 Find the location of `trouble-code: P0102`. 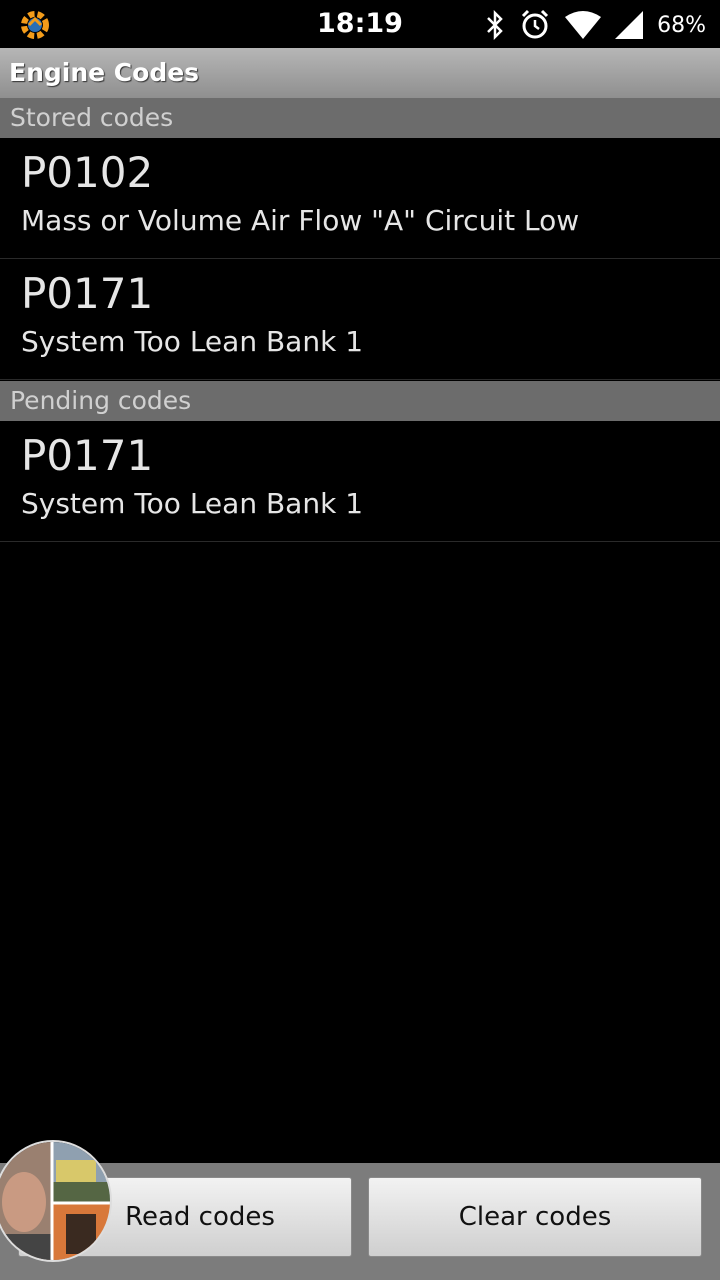

trouble-code: P0102 is located at coordinates (87, 172).